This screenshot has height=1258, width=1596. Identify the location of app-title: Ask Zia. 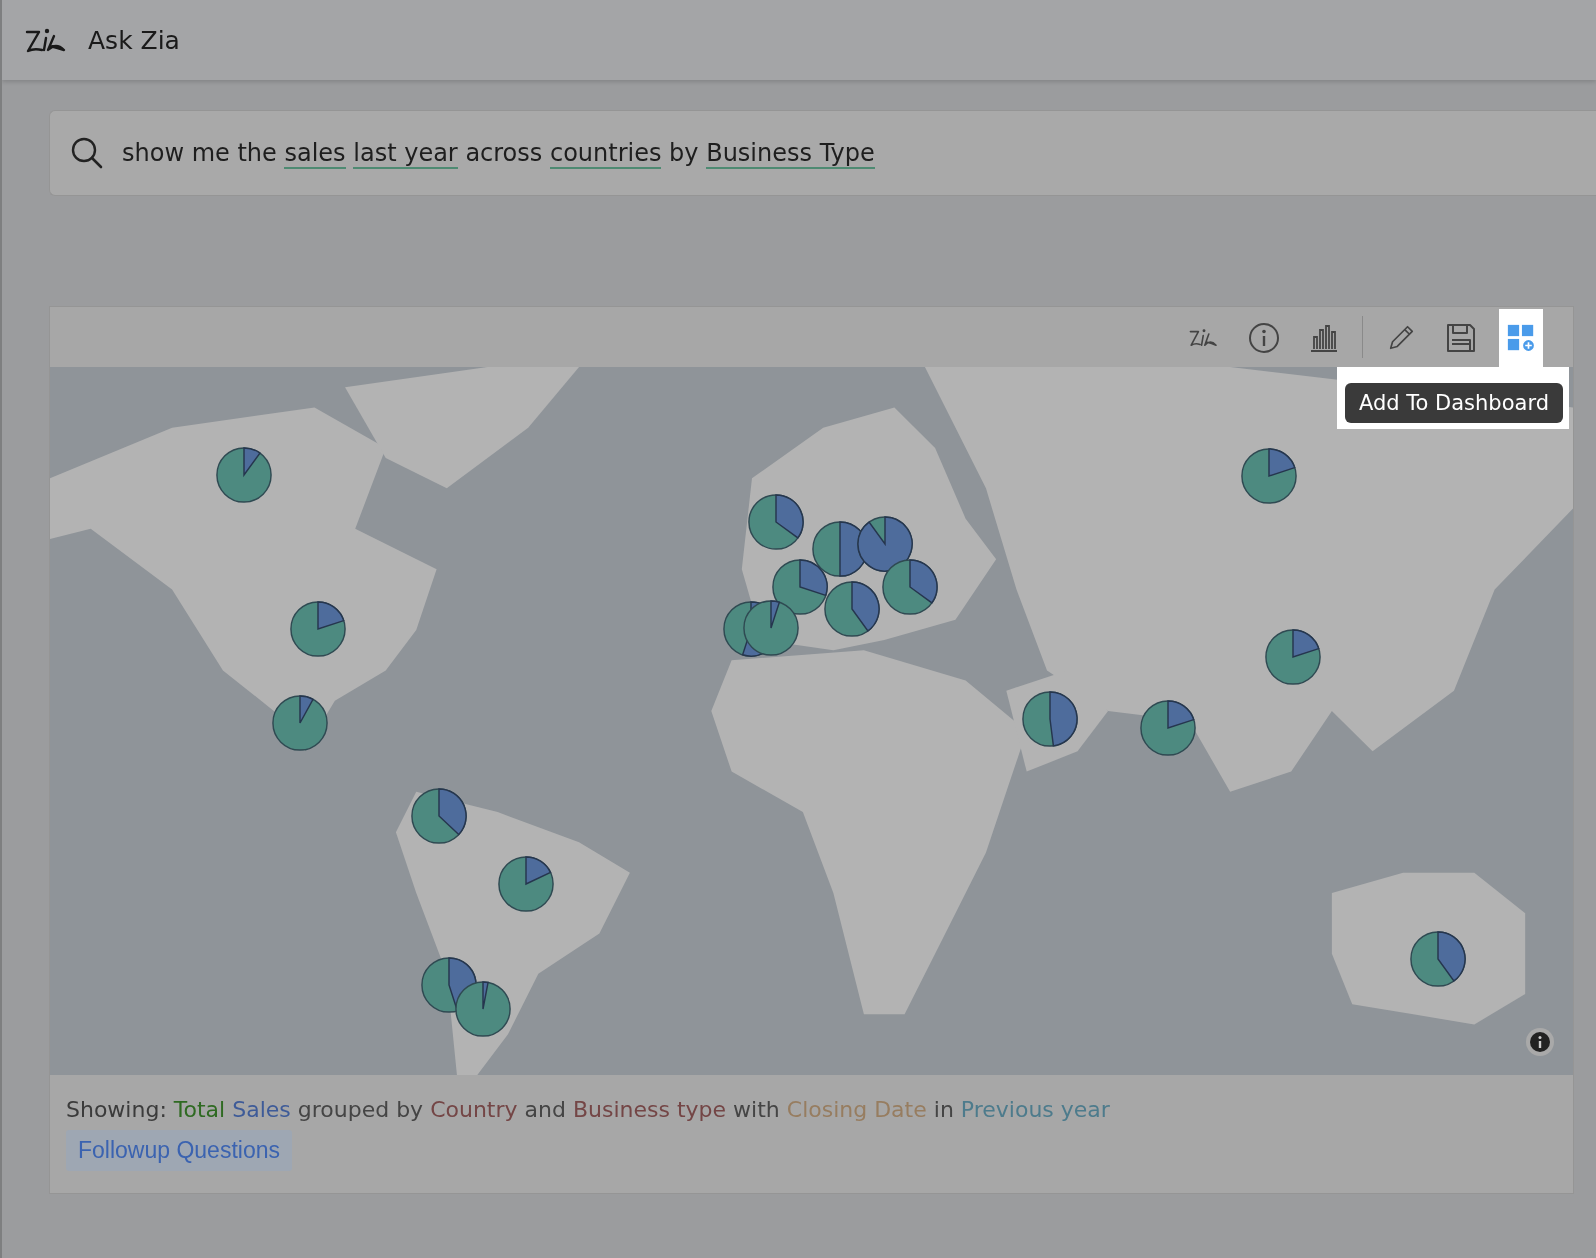
(134, 40).